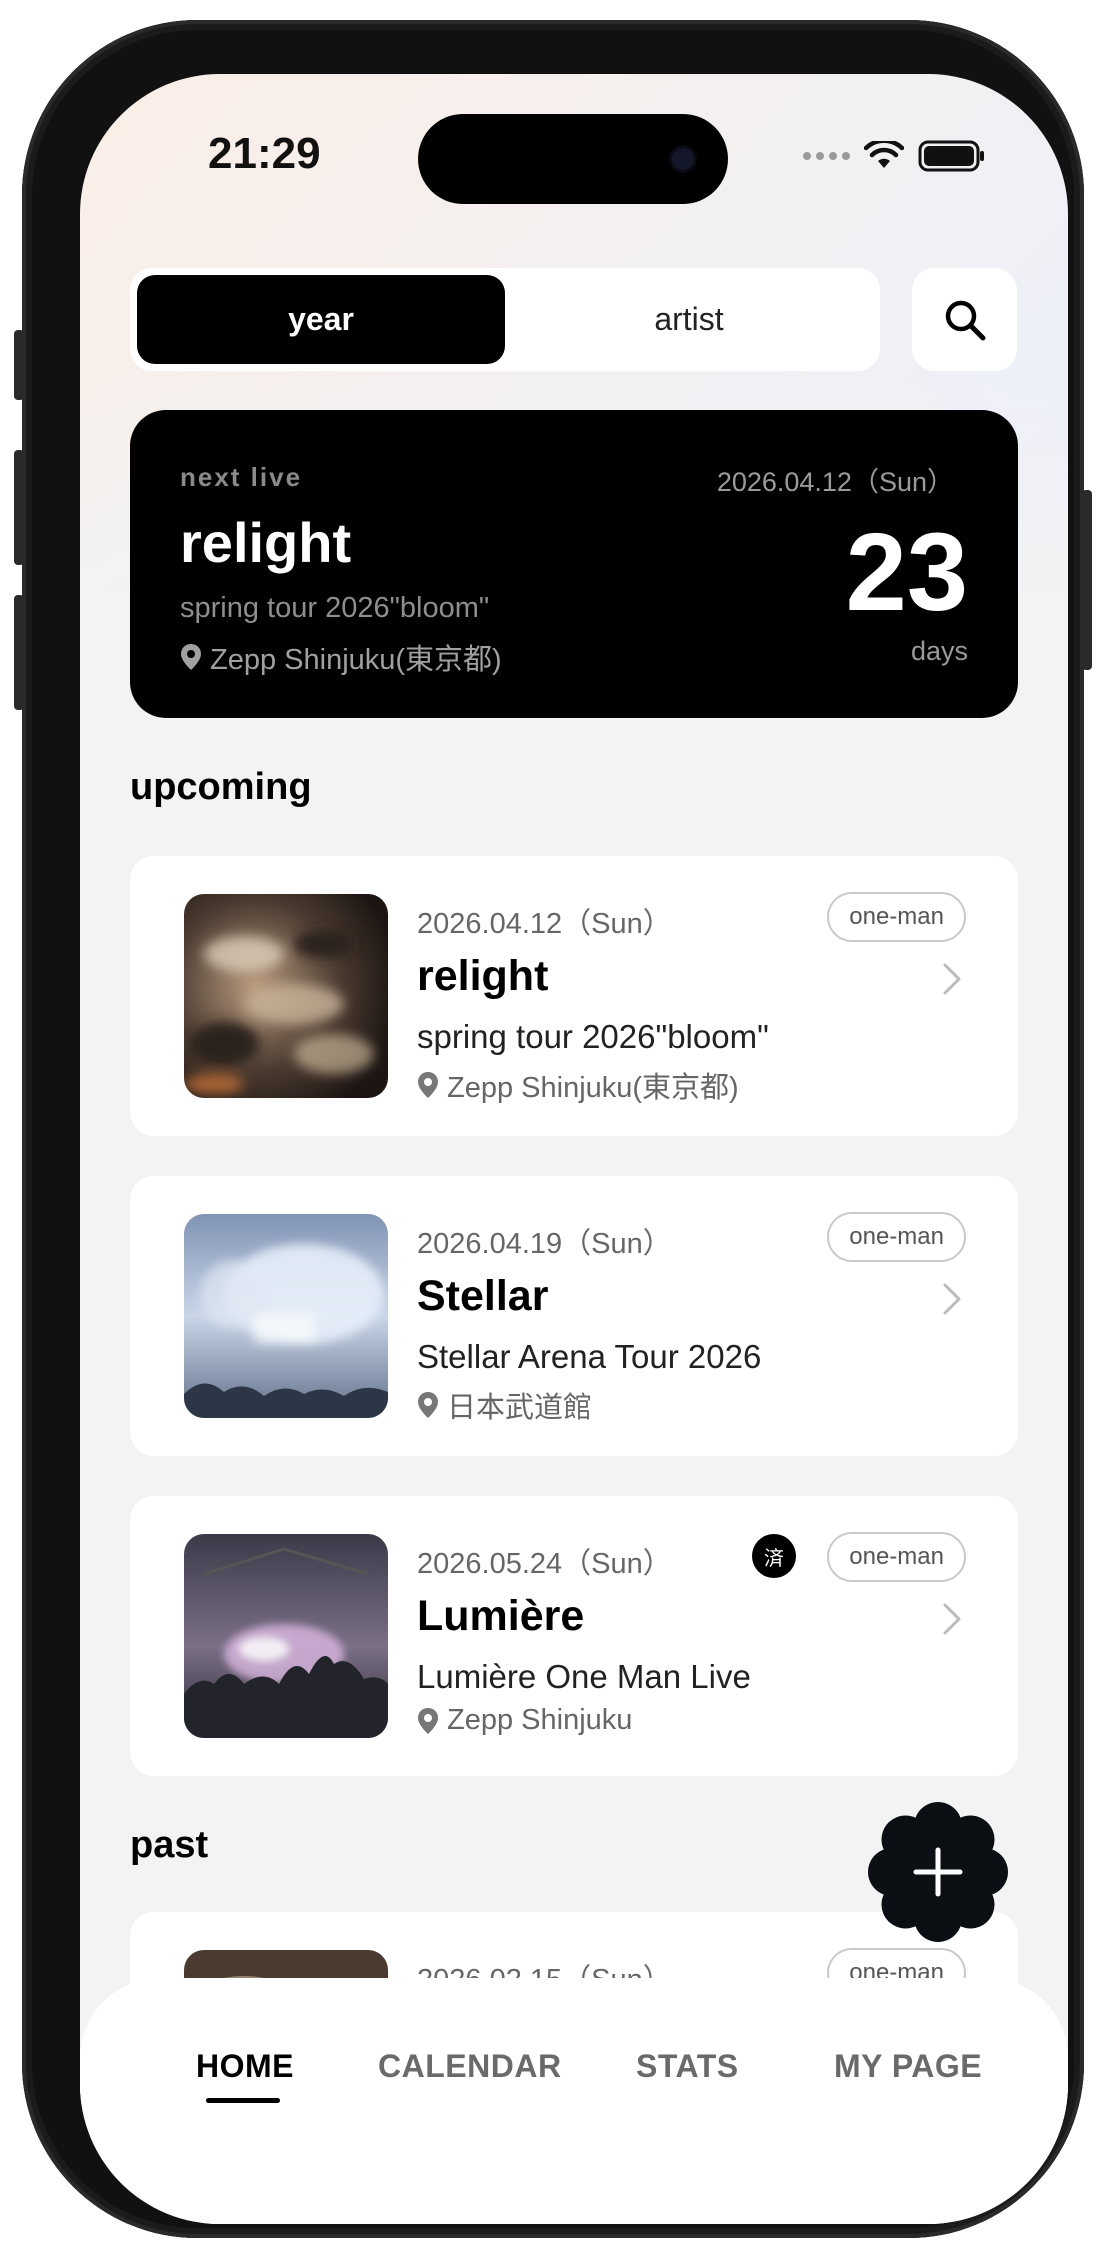 The height and width of the screenshot is (2259, 1104). What do you see at coordinates (245, 2066) in the screenshot?
I see `tab-home: HOME` at bounding box center [245, 2066].